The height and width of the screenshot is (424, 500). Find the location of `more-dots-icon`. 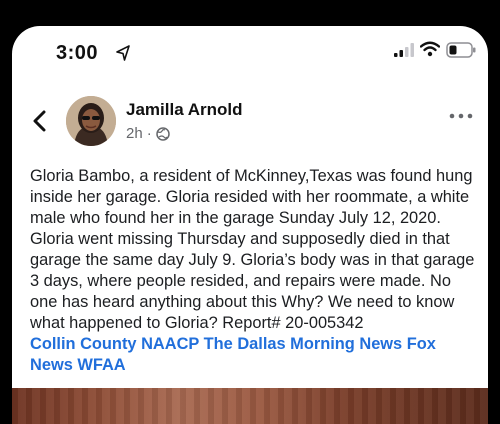

more-dots-icon is located at coordinates (461, 116).